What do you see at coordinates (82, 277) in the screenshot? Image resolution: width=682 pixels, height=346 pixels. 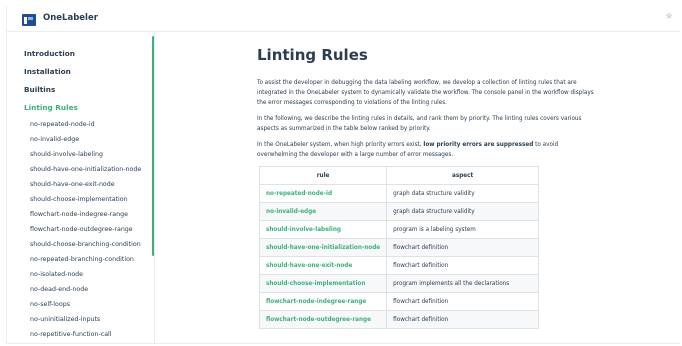 I see `sidebar-subitem: no-isolated-node` at bounding box center [82, 277].